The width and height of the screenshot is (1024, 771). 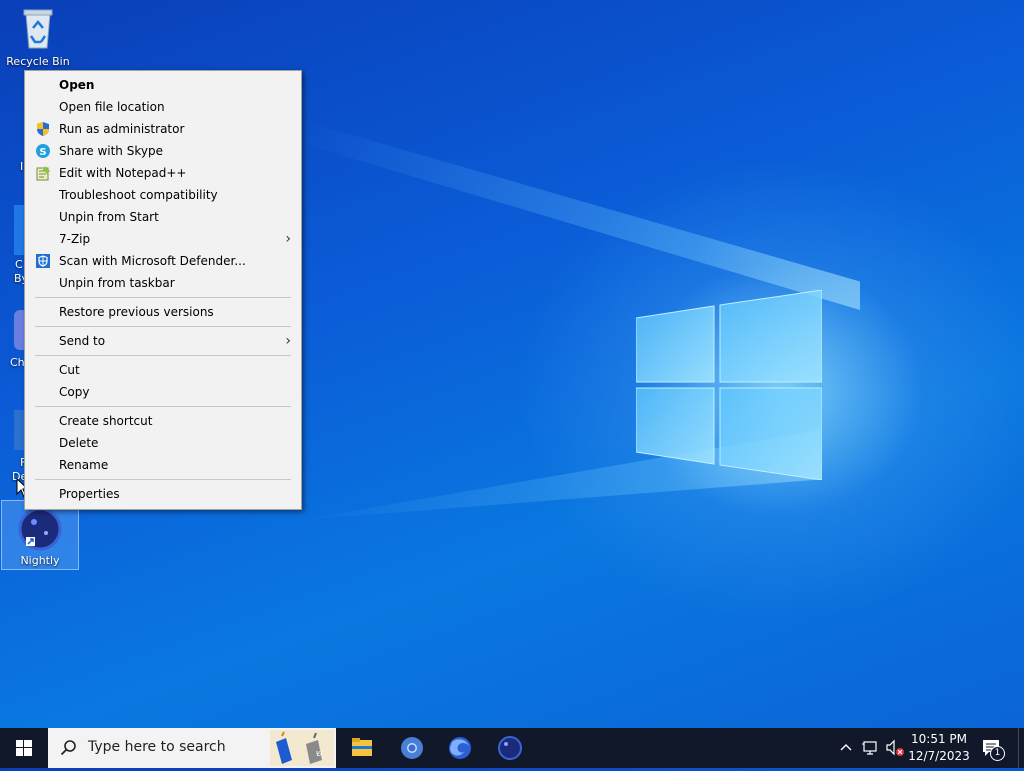 What do you see at coordinates (40, 560) in the screenshot?
I see `desktop-icon-label: Nightly` at bounding box center [40, 560].